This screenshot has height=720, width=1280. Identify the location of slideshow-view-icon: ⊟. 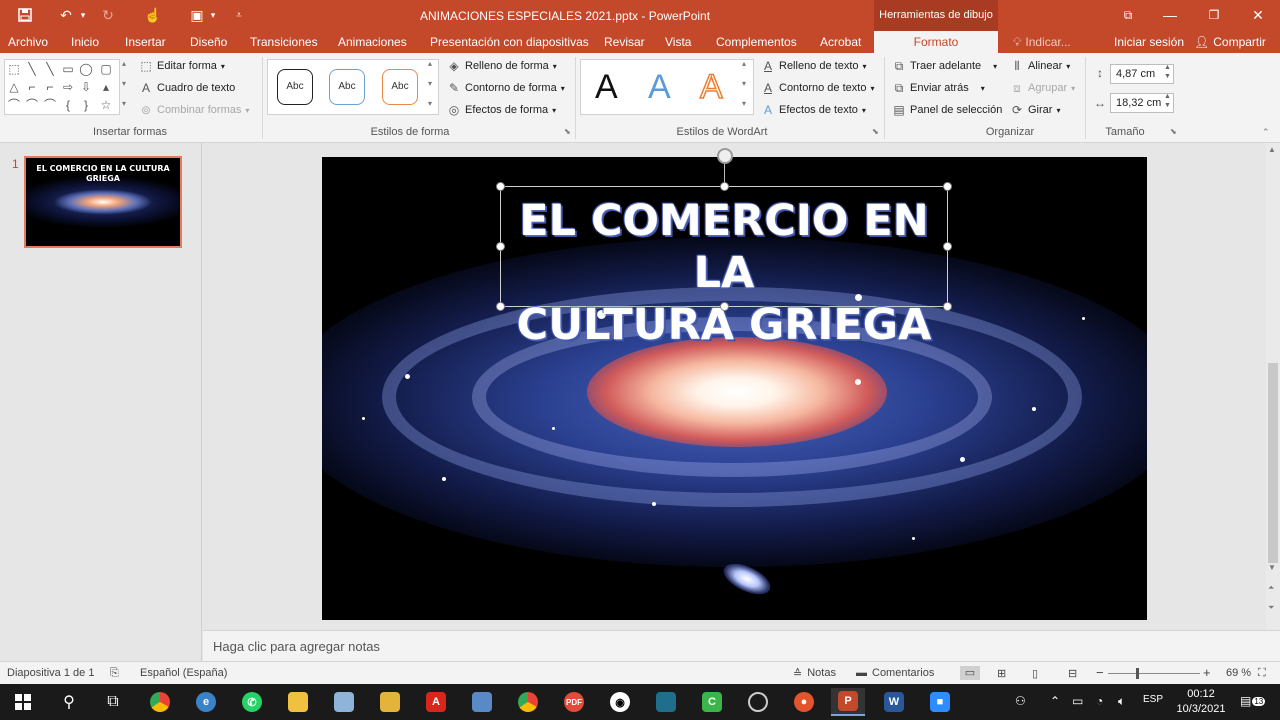
(1072, 673).